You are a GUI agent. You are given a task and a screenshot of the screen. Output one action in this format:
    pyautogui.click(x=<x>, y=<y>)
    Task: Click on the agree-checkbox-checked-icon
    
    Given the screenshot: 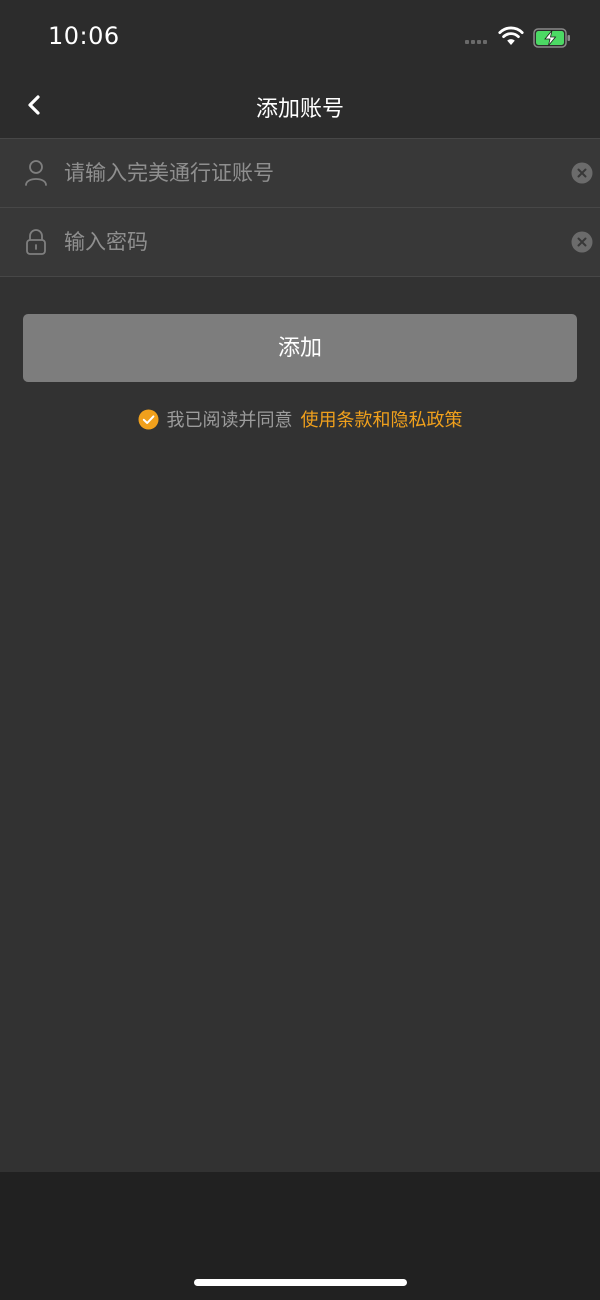 What is the action you would take?
    pyautogui.click(x=148, y=419)
    